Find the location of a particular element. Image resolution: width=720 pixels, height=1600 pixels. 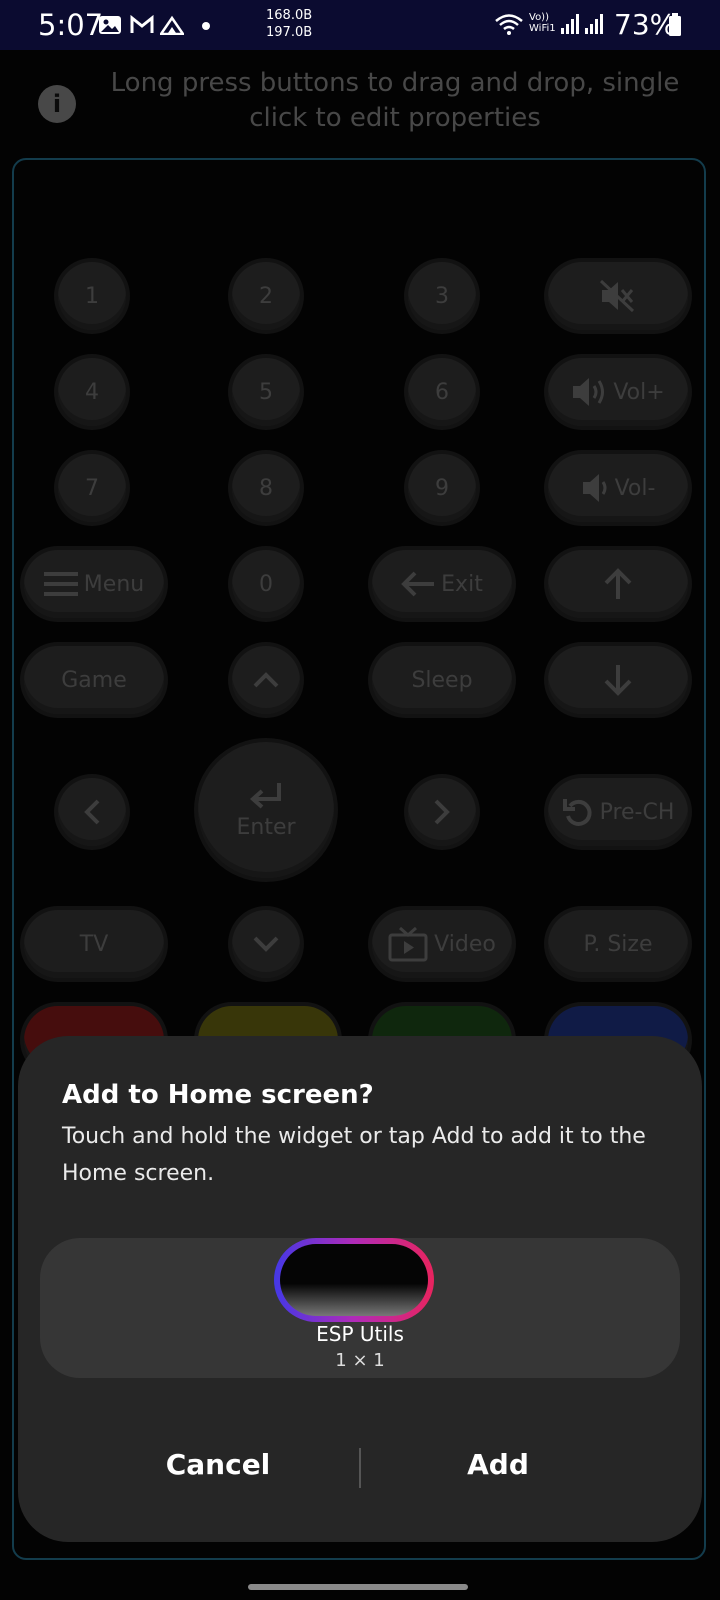

dialog-title: Add to Home screen? is located at coordinates (218, 1095).